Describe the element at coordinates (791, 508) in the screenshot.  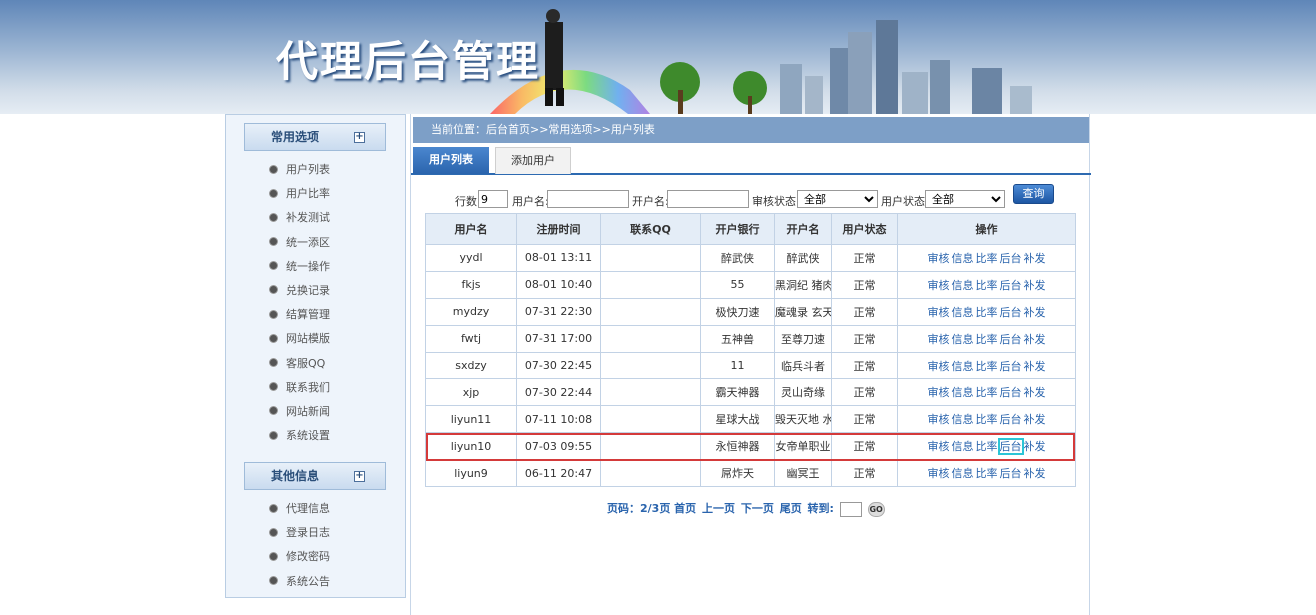
I see `last-page-link: 尾页` at that location.